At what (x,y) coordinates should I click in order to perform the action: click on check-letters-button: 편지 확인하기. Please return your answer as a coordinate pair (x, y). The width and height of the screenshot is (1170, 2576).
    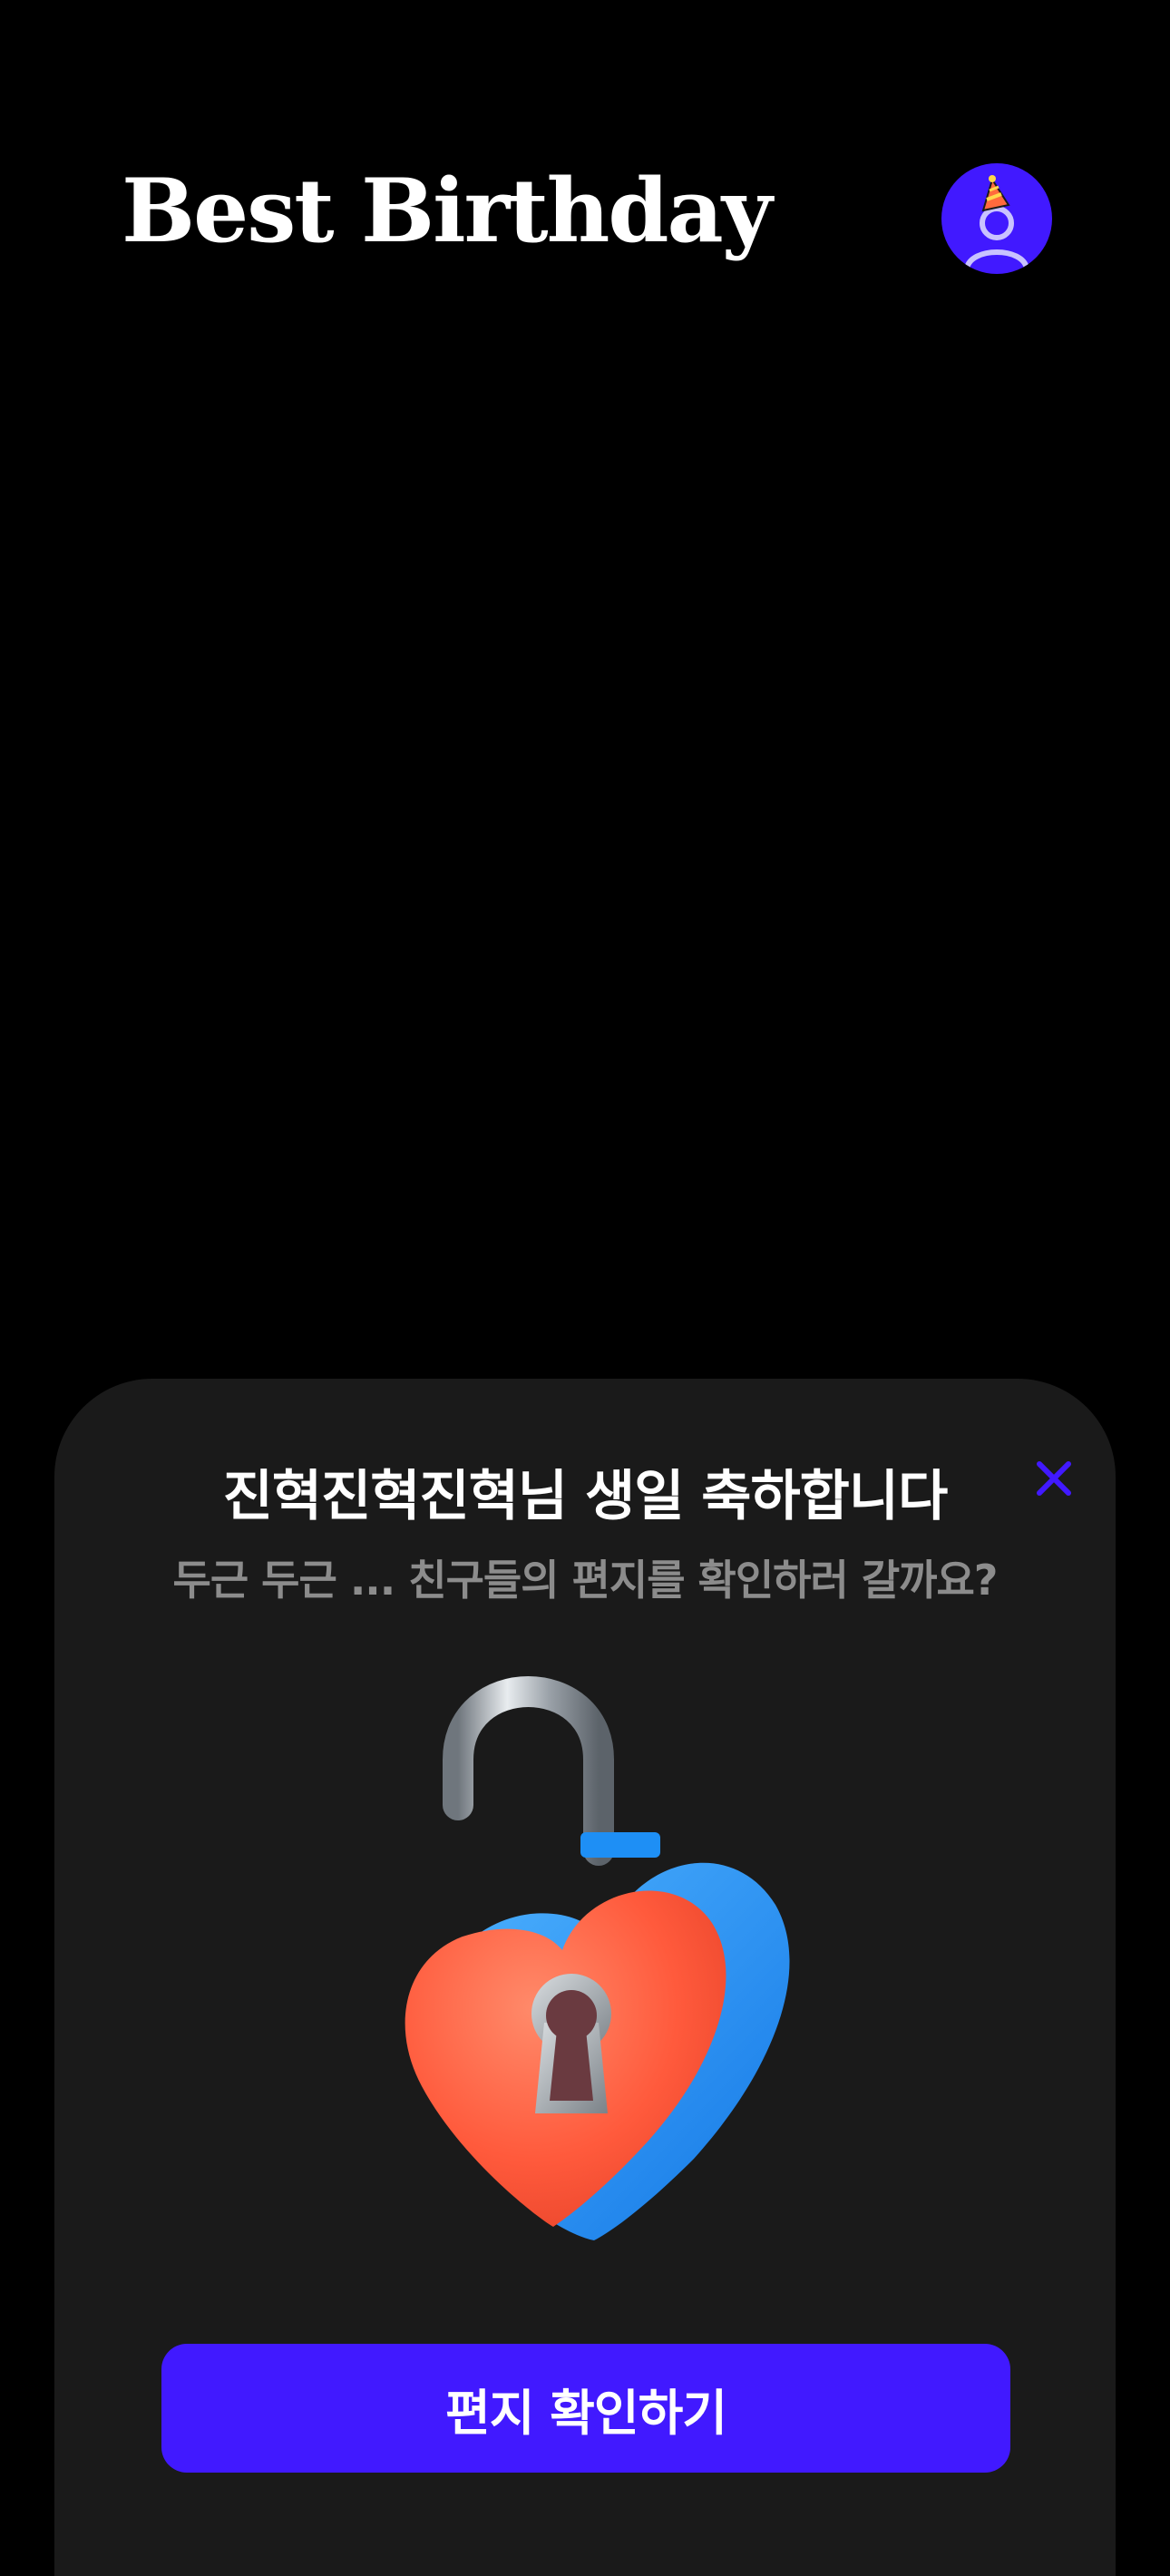
    Looking at the image, I should click on (585, 2408).